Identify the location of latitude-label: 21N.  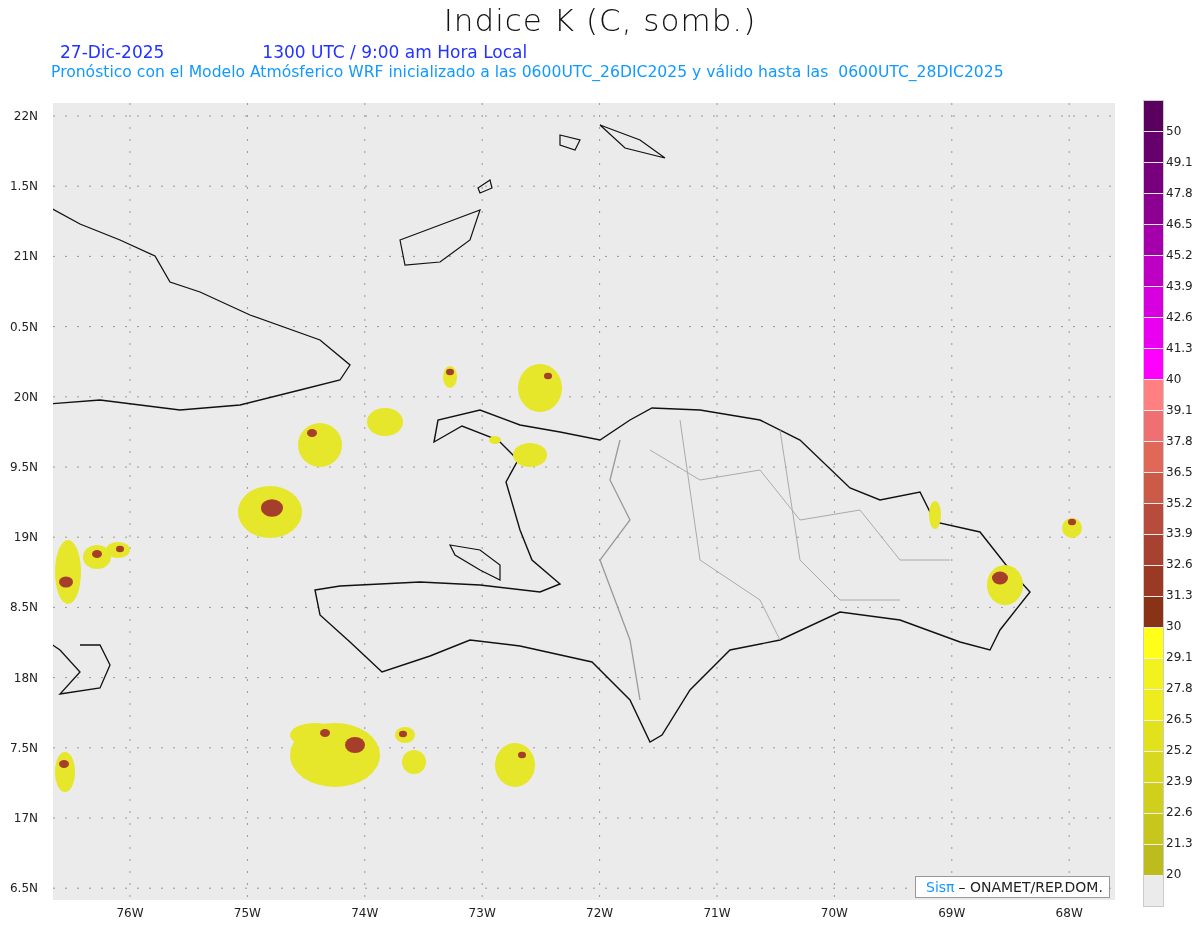
(25, 256).